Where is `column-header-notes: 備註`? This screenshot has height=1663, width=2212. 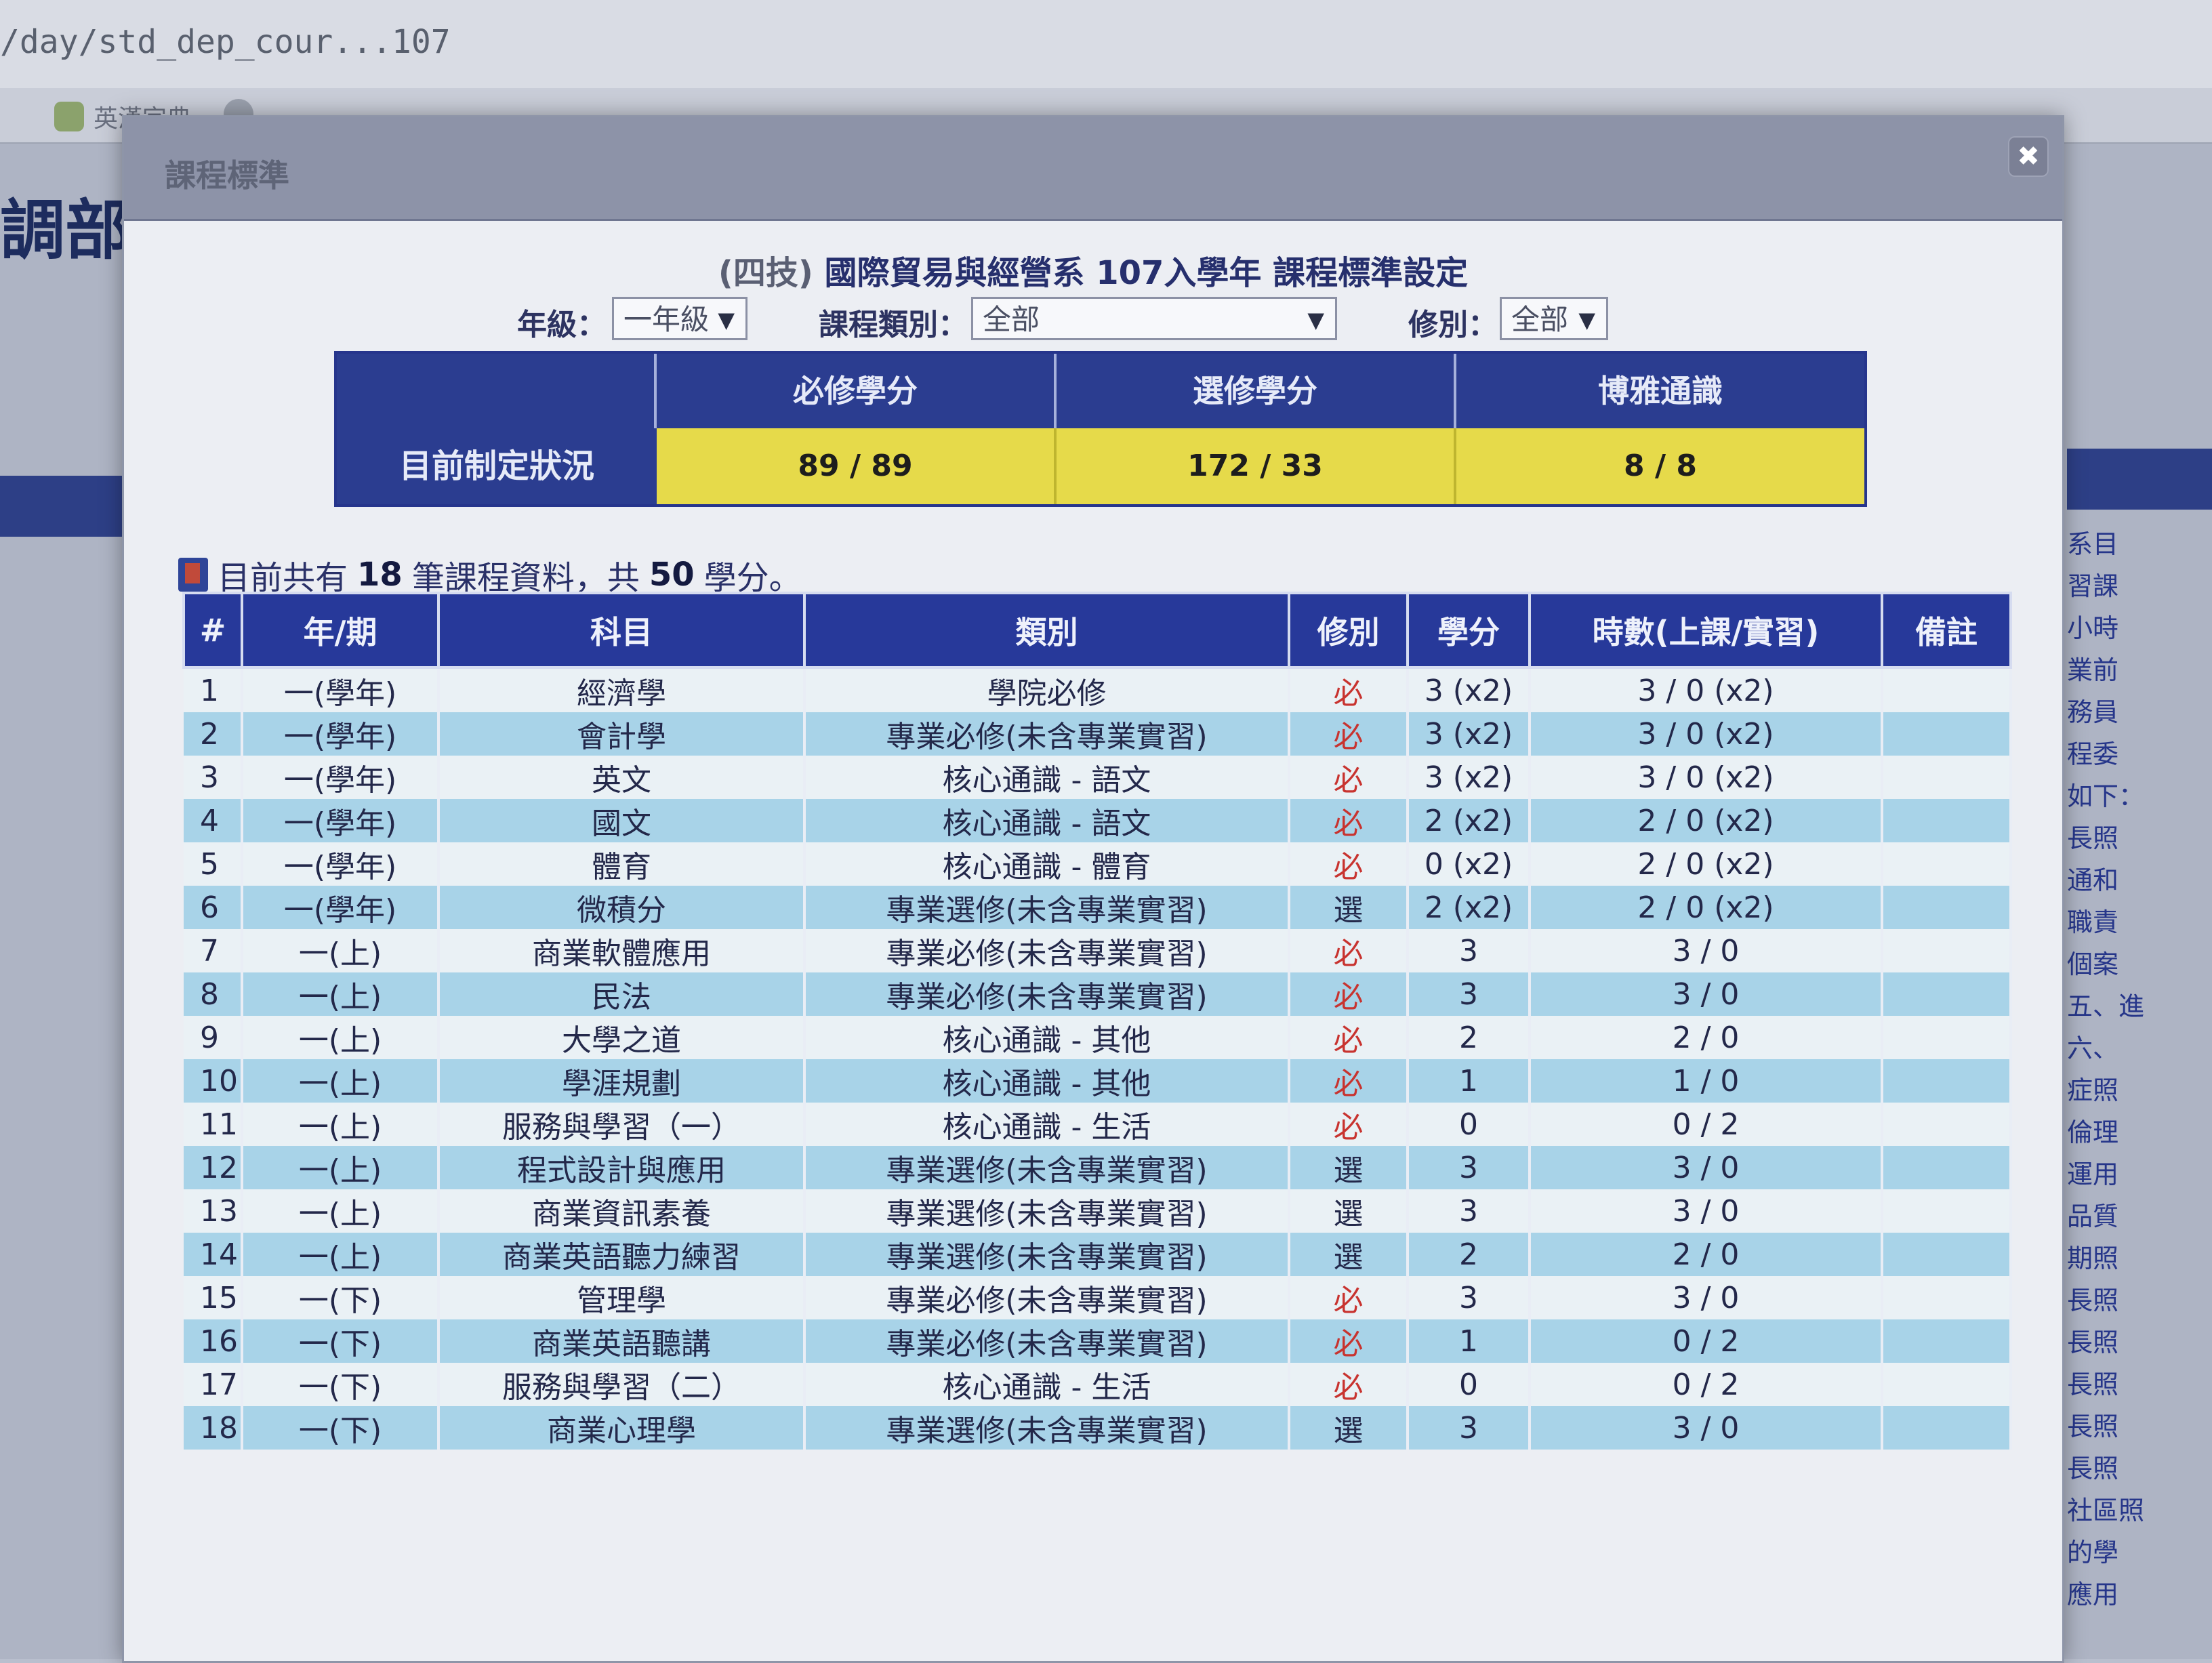 column-header-notes: 備註 is located at coordinates (1947, 631).